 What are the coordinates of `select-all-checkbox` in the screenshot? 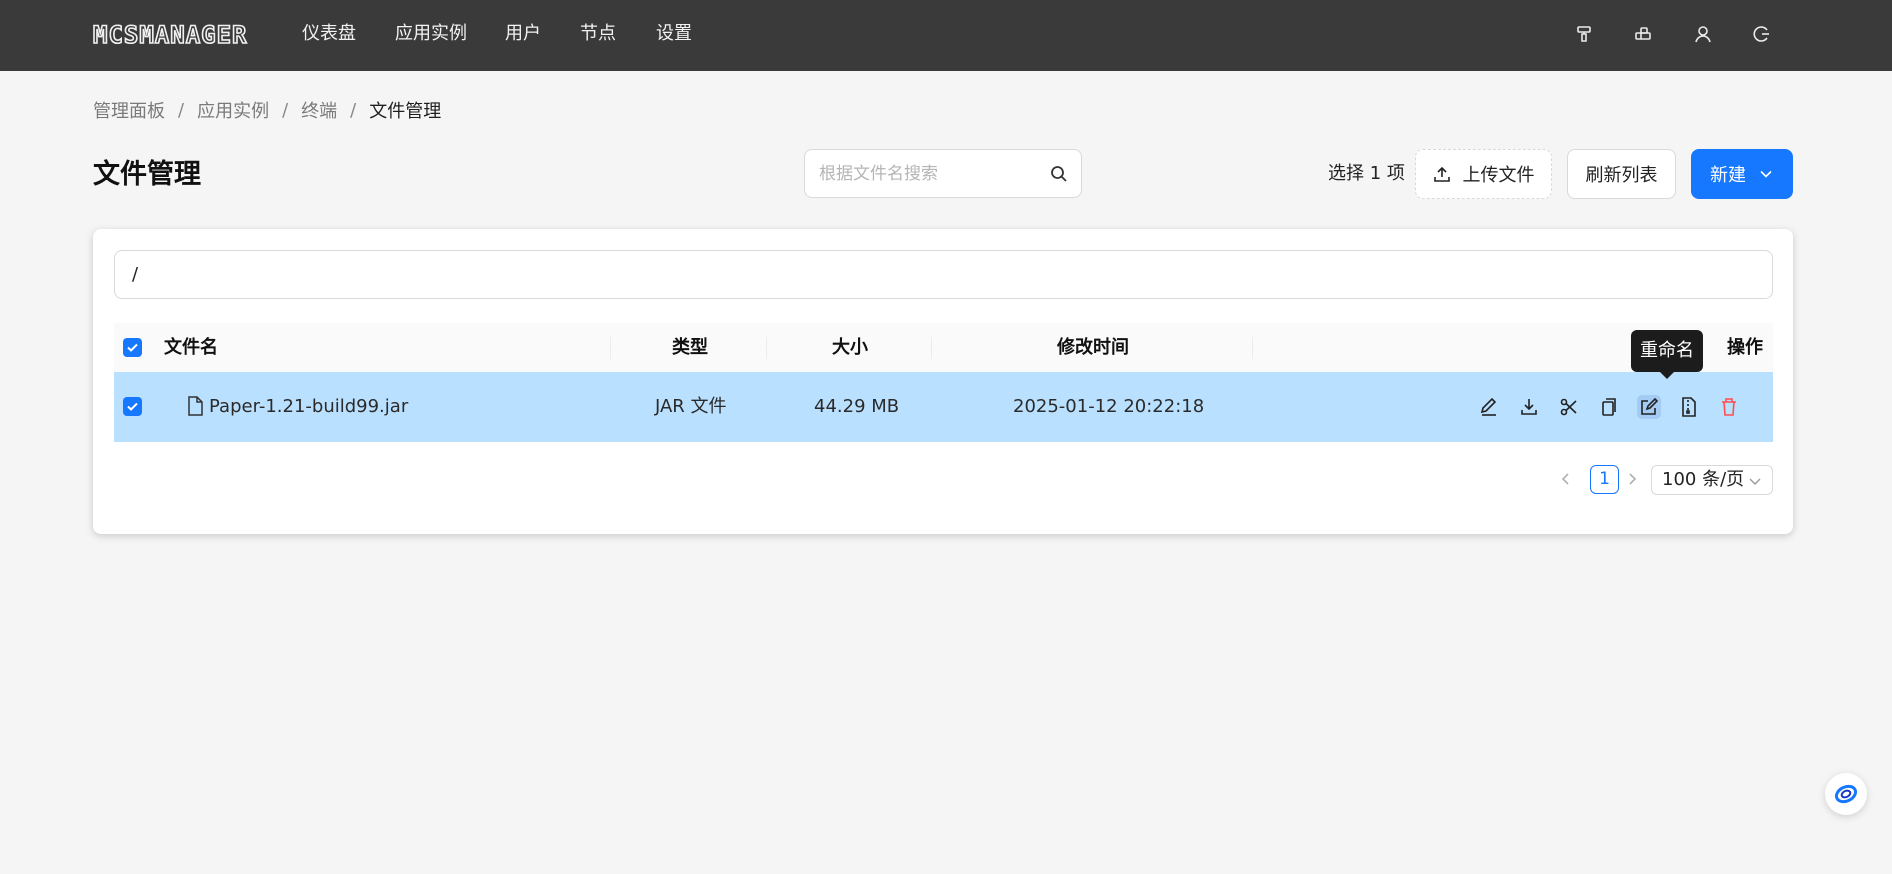 It's located at (132, 347).